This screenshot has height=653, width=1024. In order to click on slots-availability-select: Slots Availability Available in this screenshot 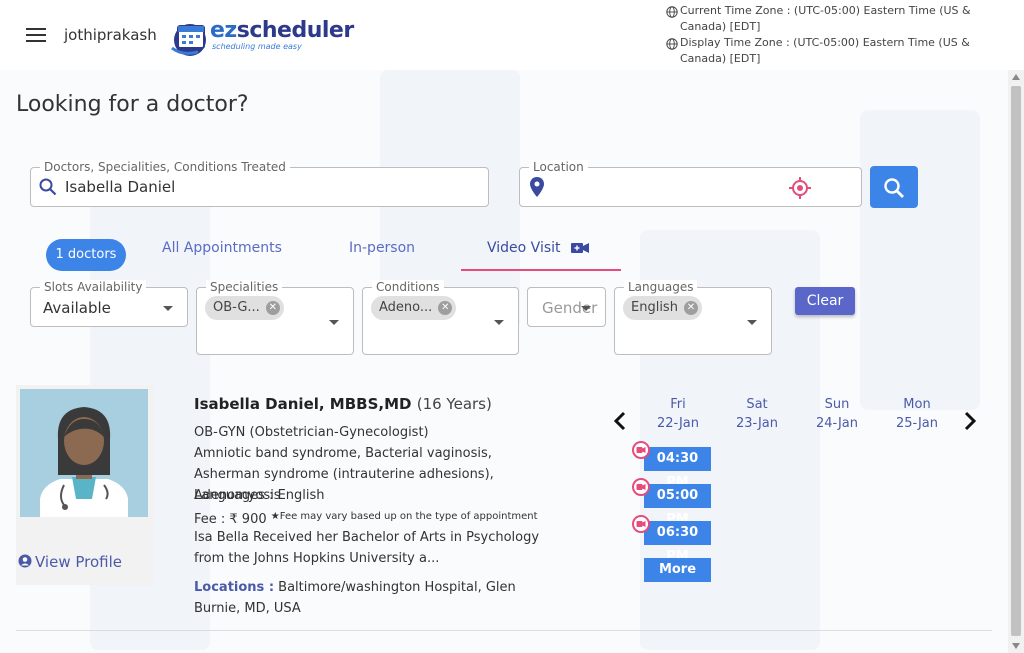, I will do `click(109, 303)`.